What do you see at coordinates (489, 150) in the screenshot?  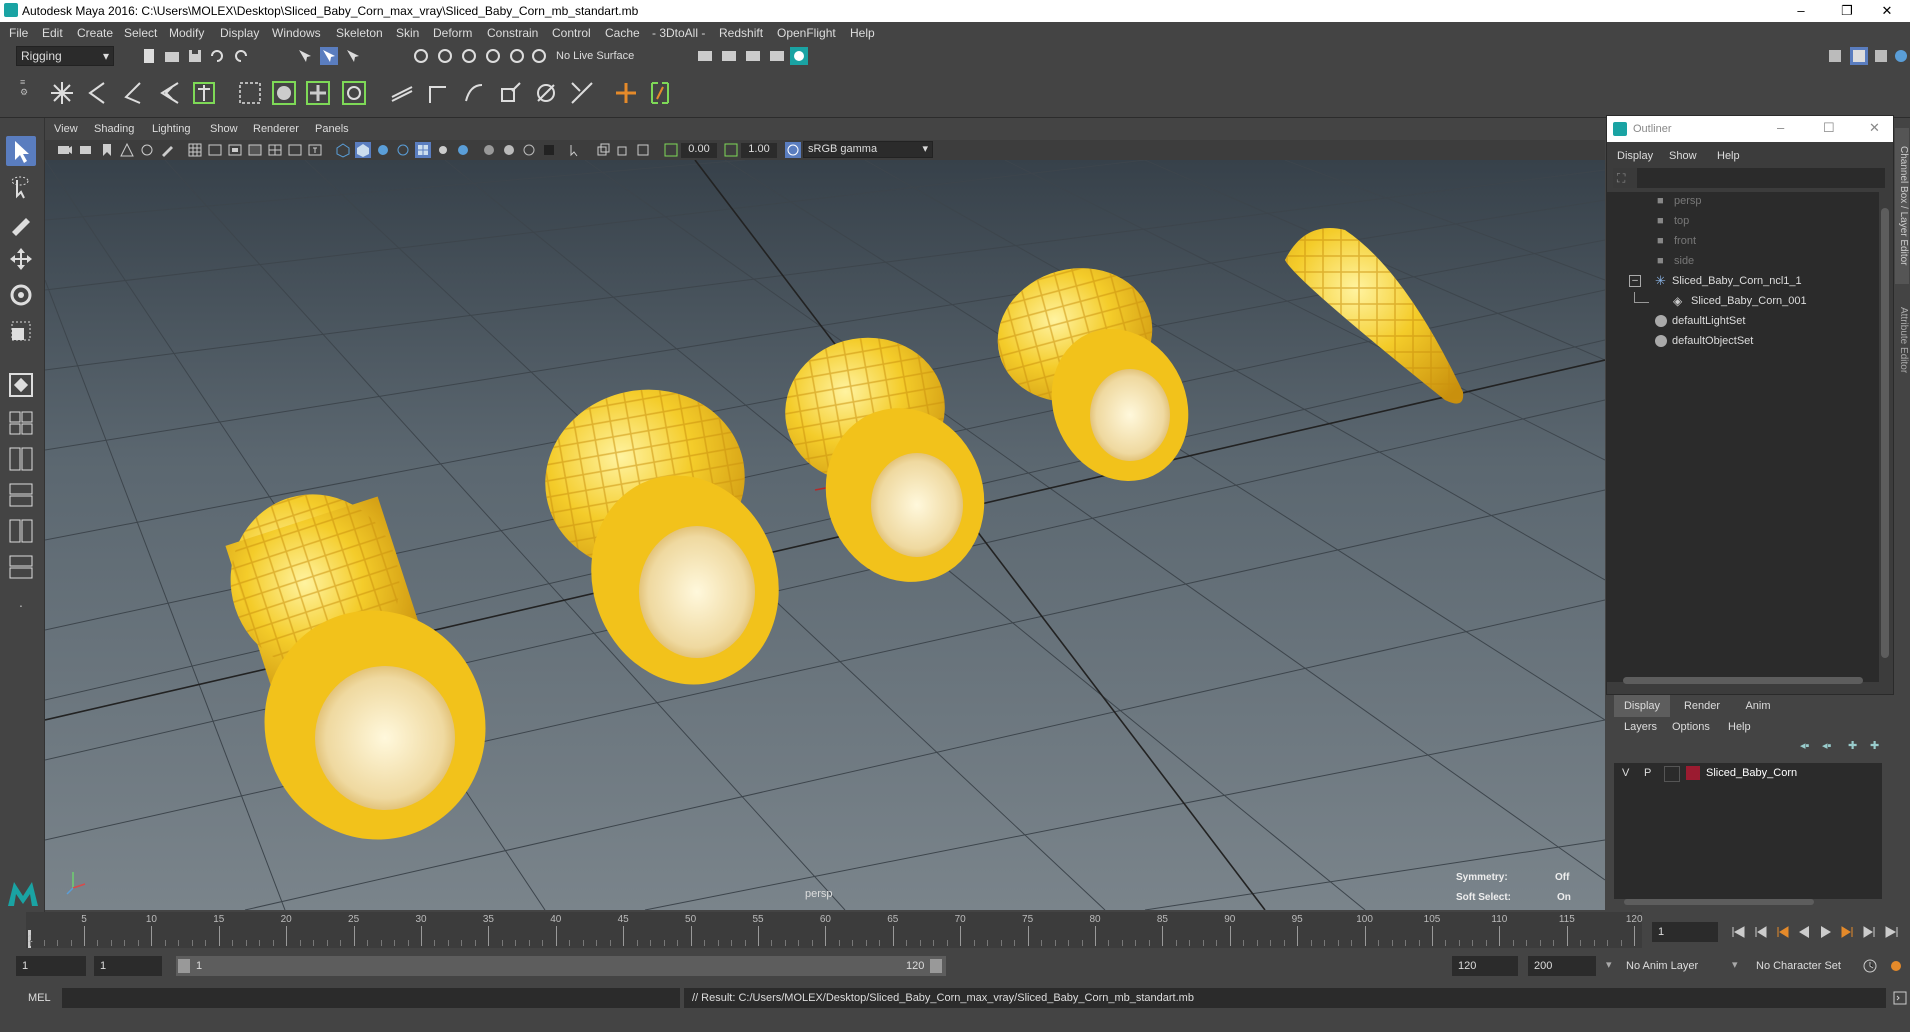 I see `screen-space-ao-icon` at bounding box center [489, 150].